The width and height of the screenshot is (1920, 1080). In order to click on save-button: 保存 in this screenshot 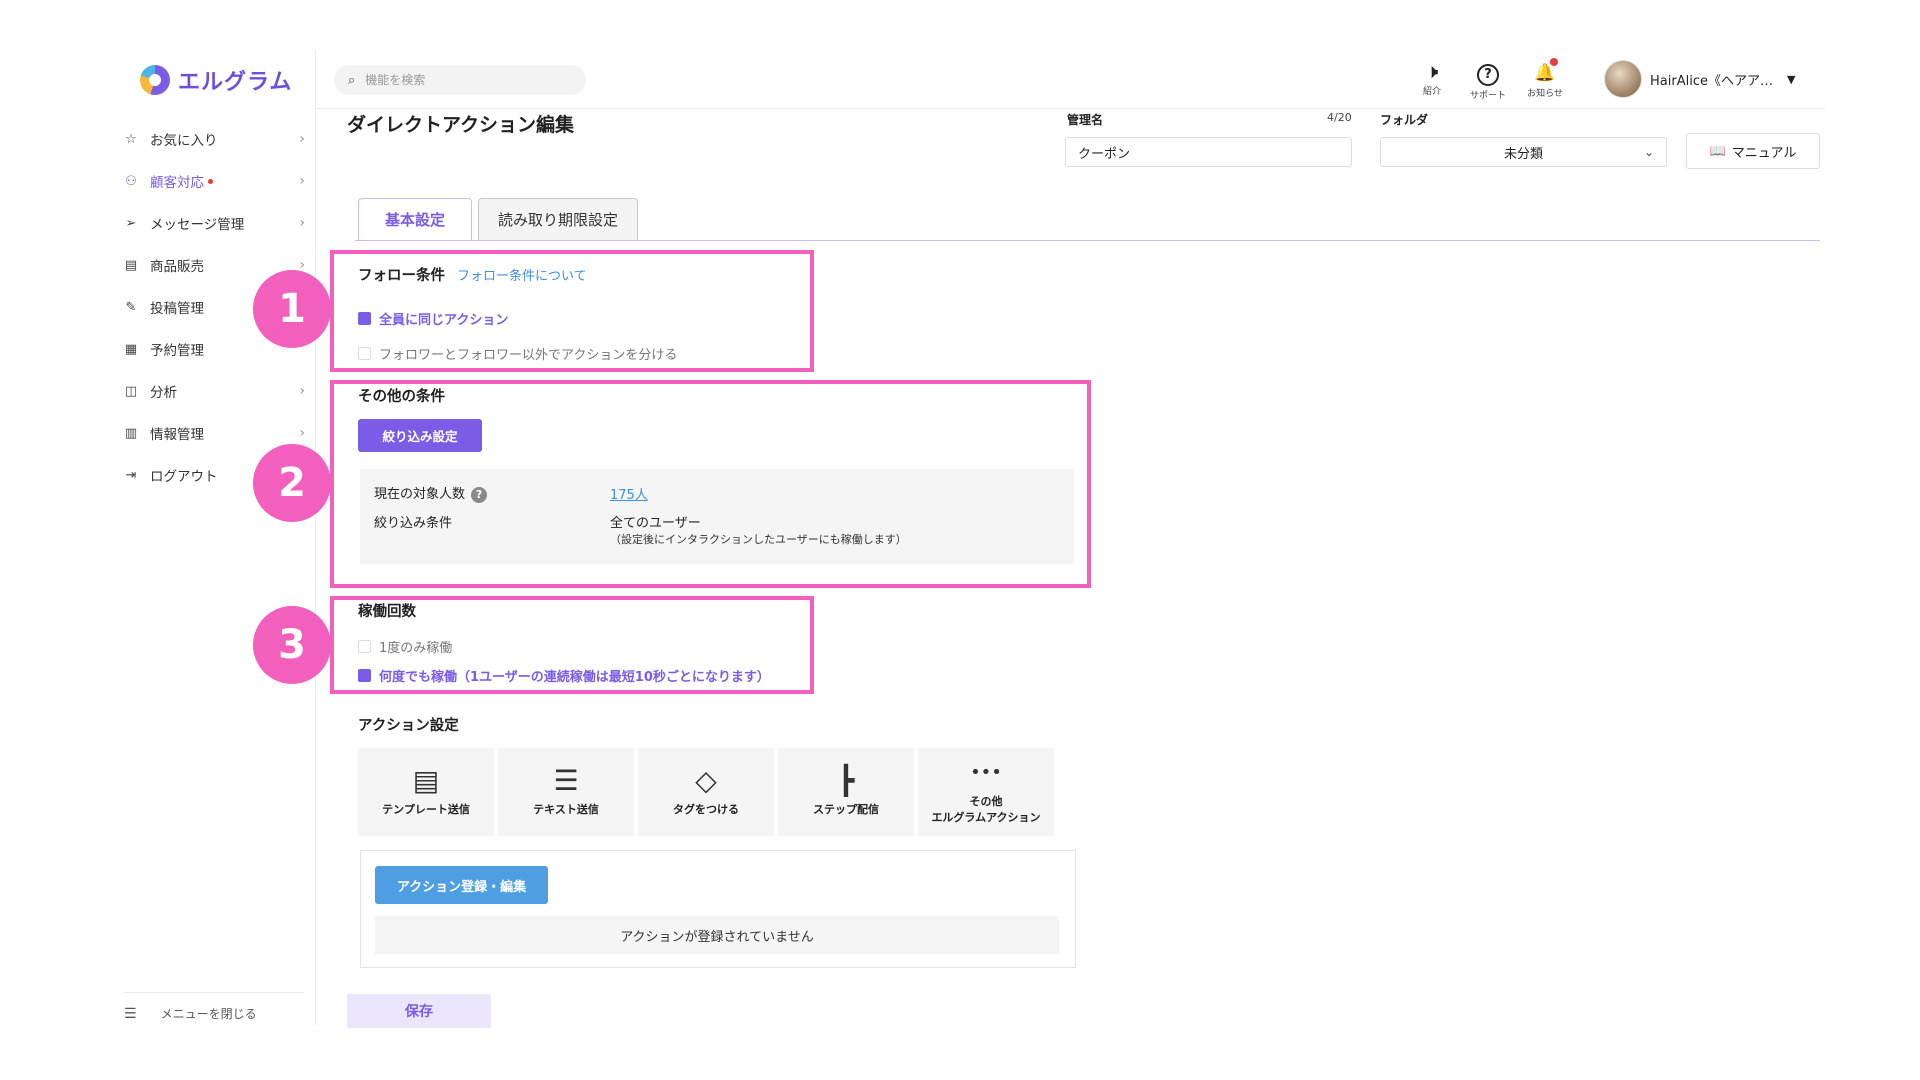, I will do `click(419, 1011)`.